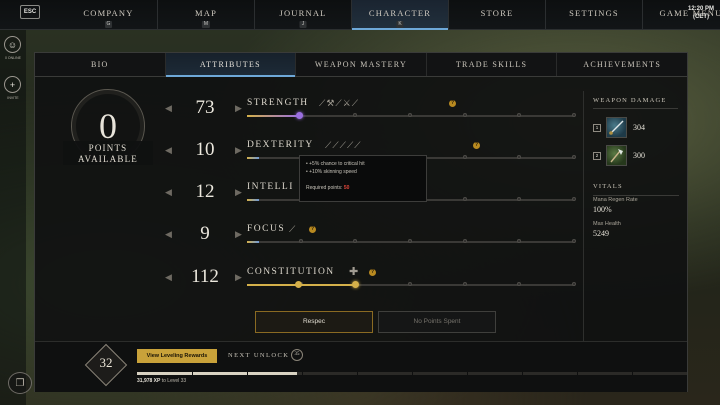 This screenshot has width=720, height=405. What do you see at coordinates (230, 65) in the screenshot?
I see `tab-attributes: ATTRIBUTES` at bounding box center [230, 65].